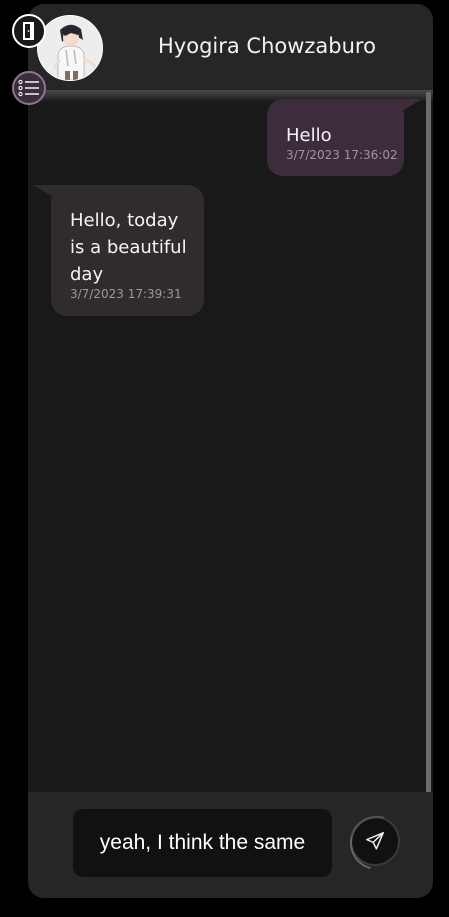  What do you see at coordinates (428, 443) in the screenshot?
I see `chat-scrollbar` at bounding box center [428, 443].